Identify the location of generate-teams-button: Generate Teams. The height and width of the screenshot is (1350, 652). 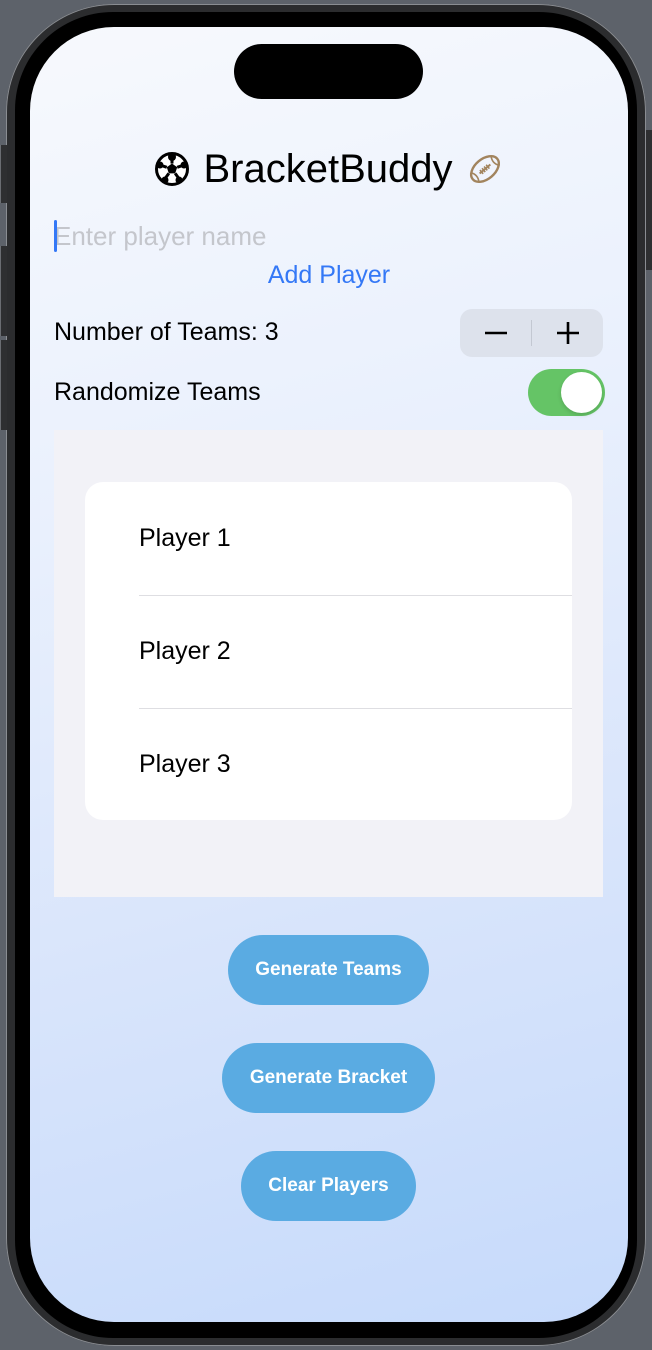
(328, 970).